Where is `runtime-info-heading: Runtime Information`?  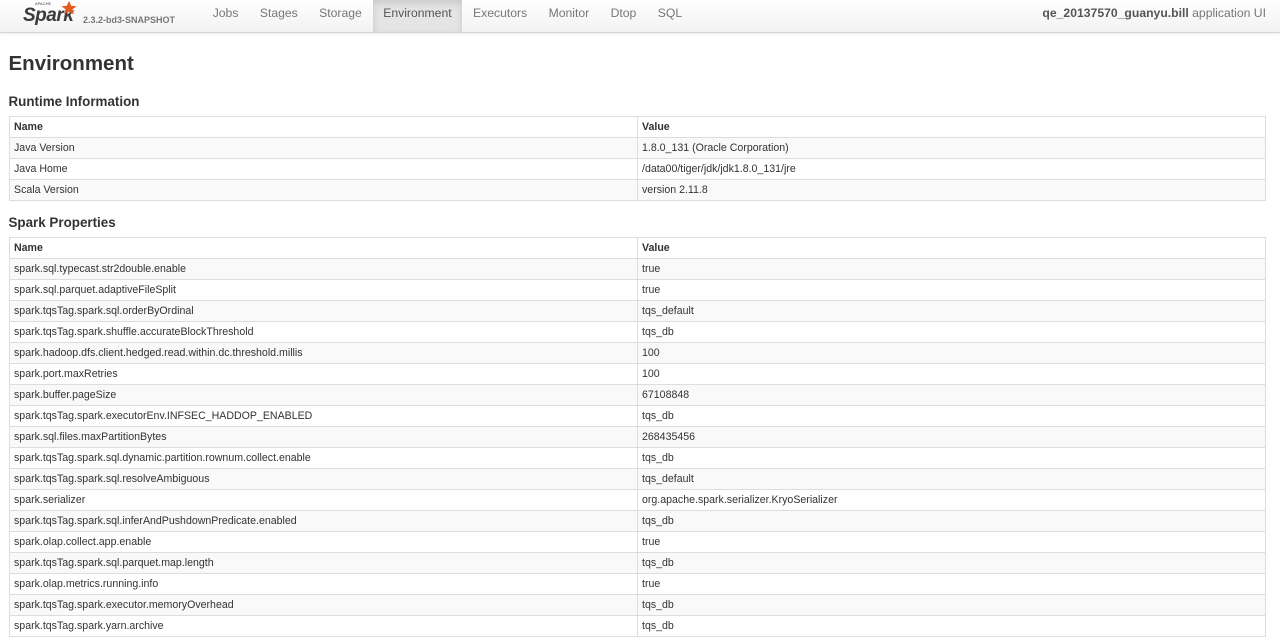
runtime-info-heading: Runtime Information is located at coordinates (74, 101).